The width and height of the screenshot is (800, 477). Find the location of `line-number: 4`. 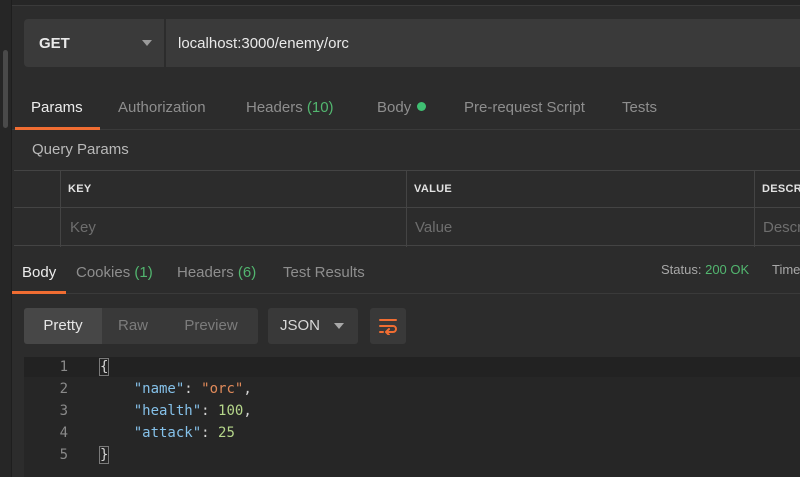

line-number: 4 is located at coordinates (63, 433).